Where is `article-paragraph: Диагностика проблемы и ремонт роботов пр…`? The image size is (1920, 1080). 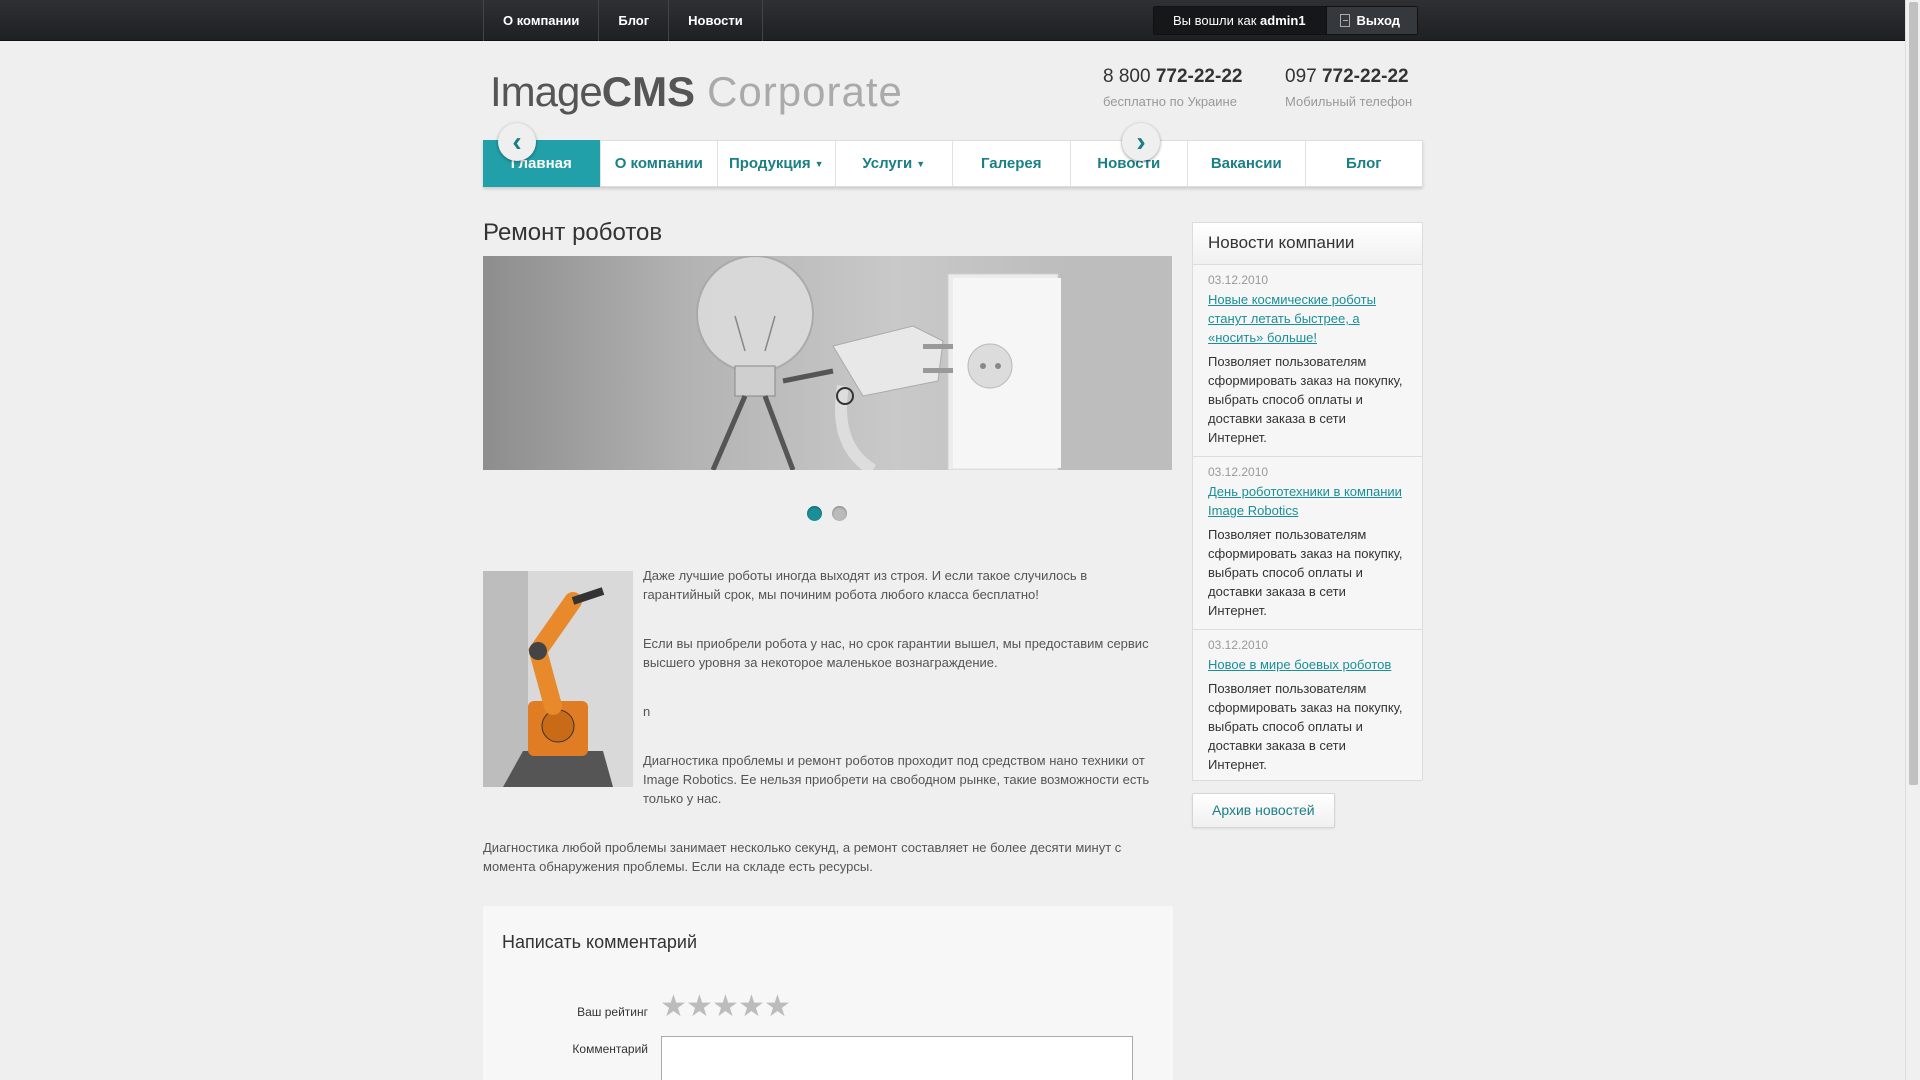
article-paragraph: Диагностика проблемы и ремонт роботов пр… is located at coordinates (896, 779).